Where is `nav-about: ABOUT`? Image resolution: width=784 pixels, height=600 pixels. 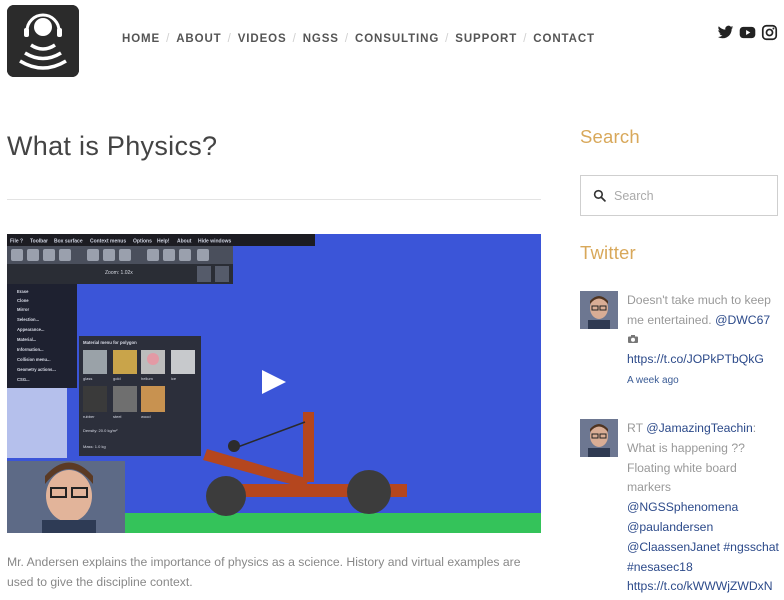
nav-about: ABOUT is located at coordinates (198, 39).